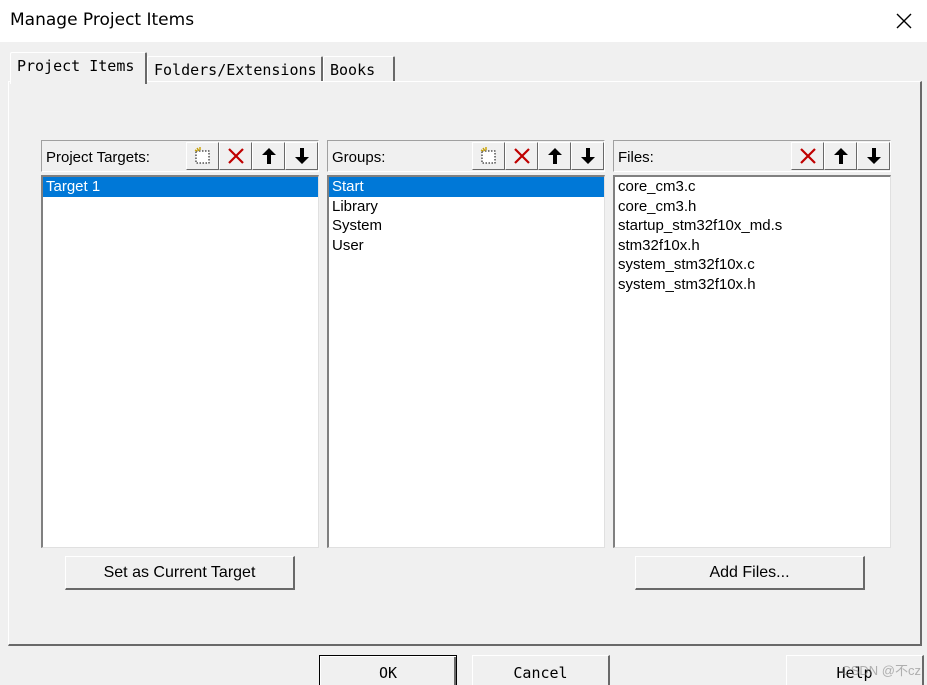 Image resolution: width=927 pixels, height=685 pixels. What do you see at coordinates (466, 226) in the screenshot?
I see `list-item: System` at bounding box center [466, 226].